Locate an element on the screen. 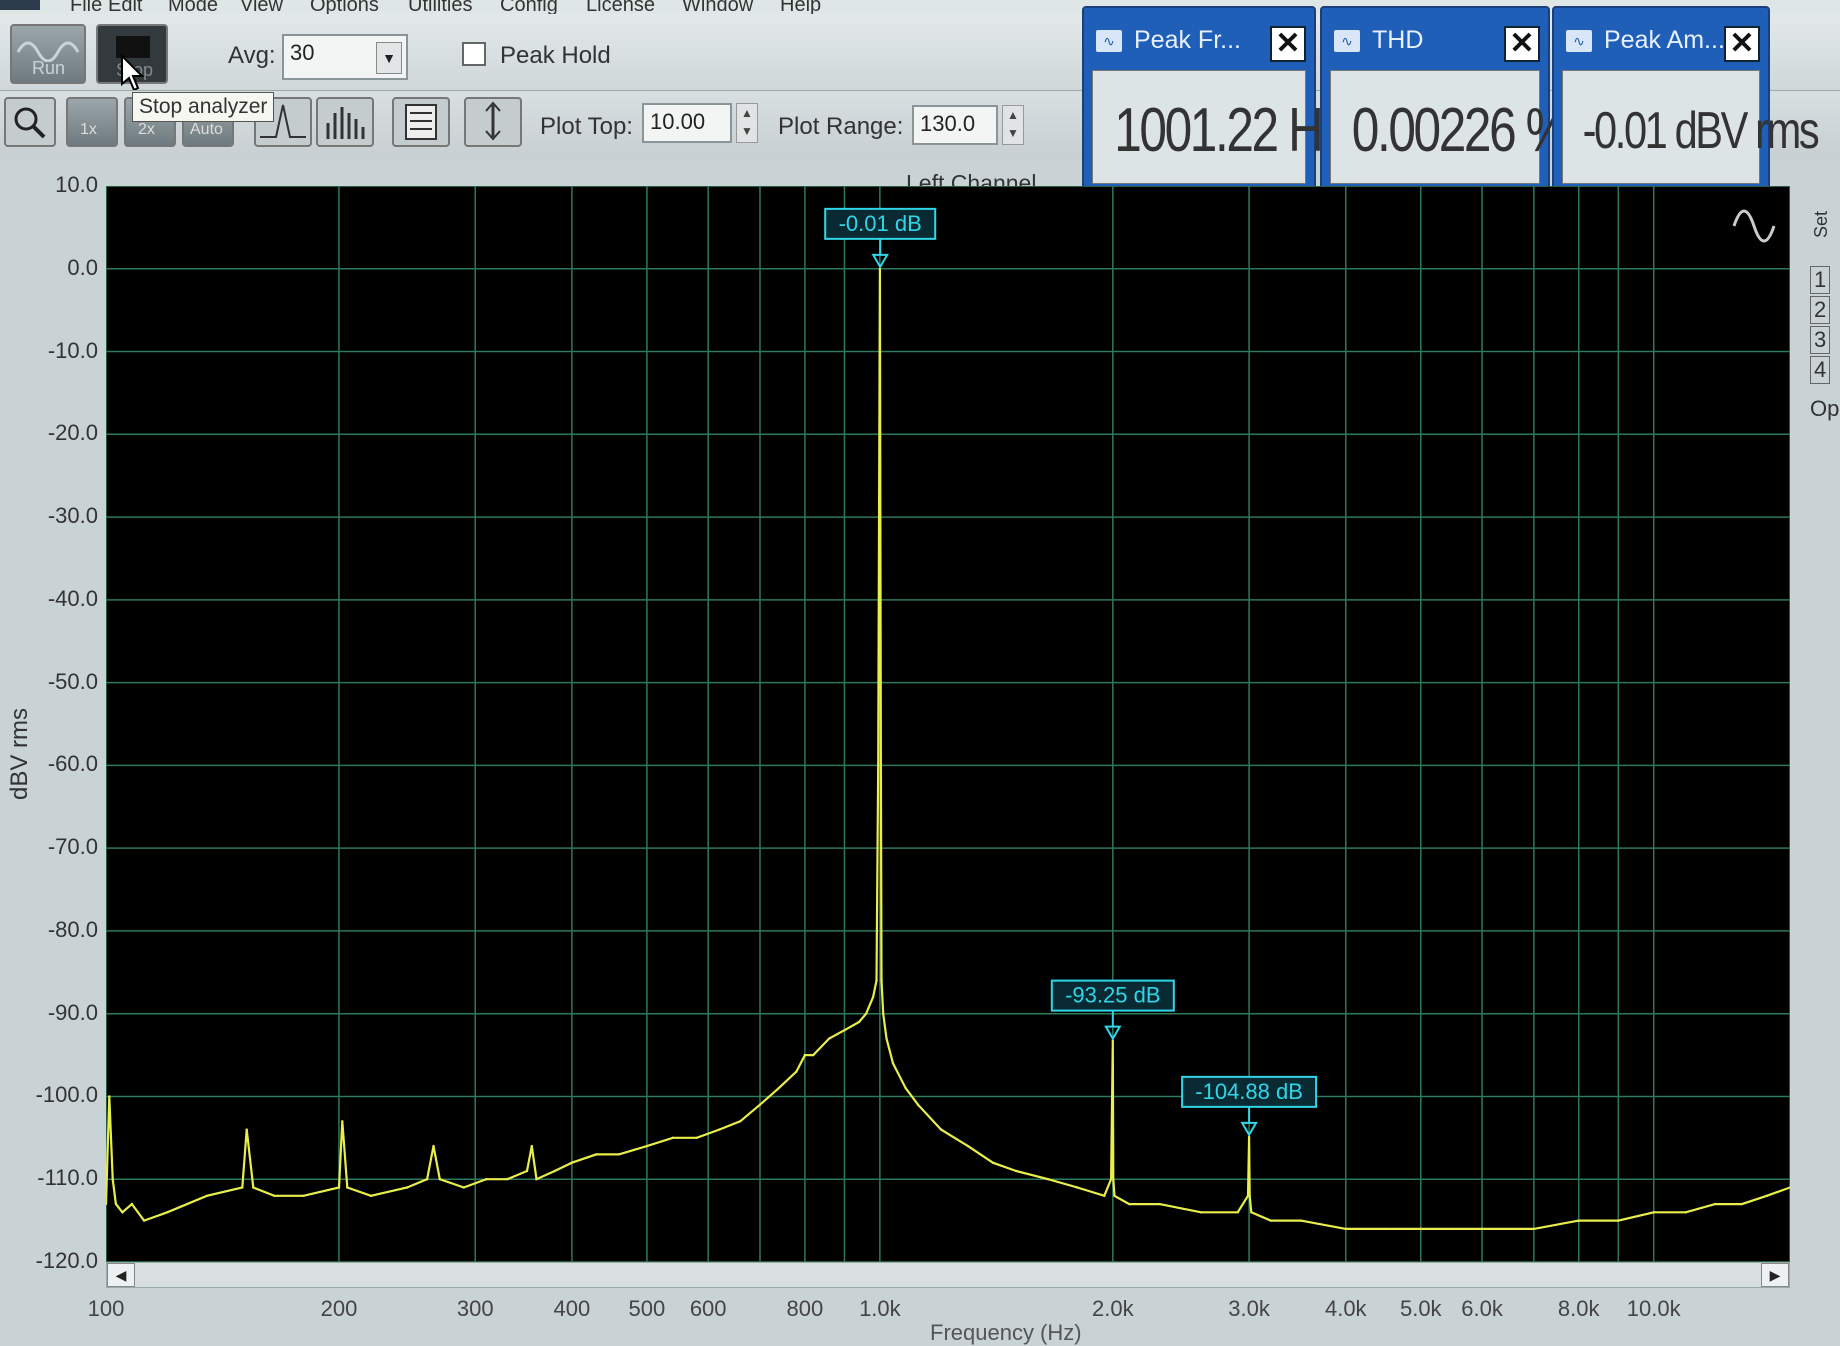 The image size is (1840, 1346). marker-label: -0.01 dB is located at coordinates (880, 223).